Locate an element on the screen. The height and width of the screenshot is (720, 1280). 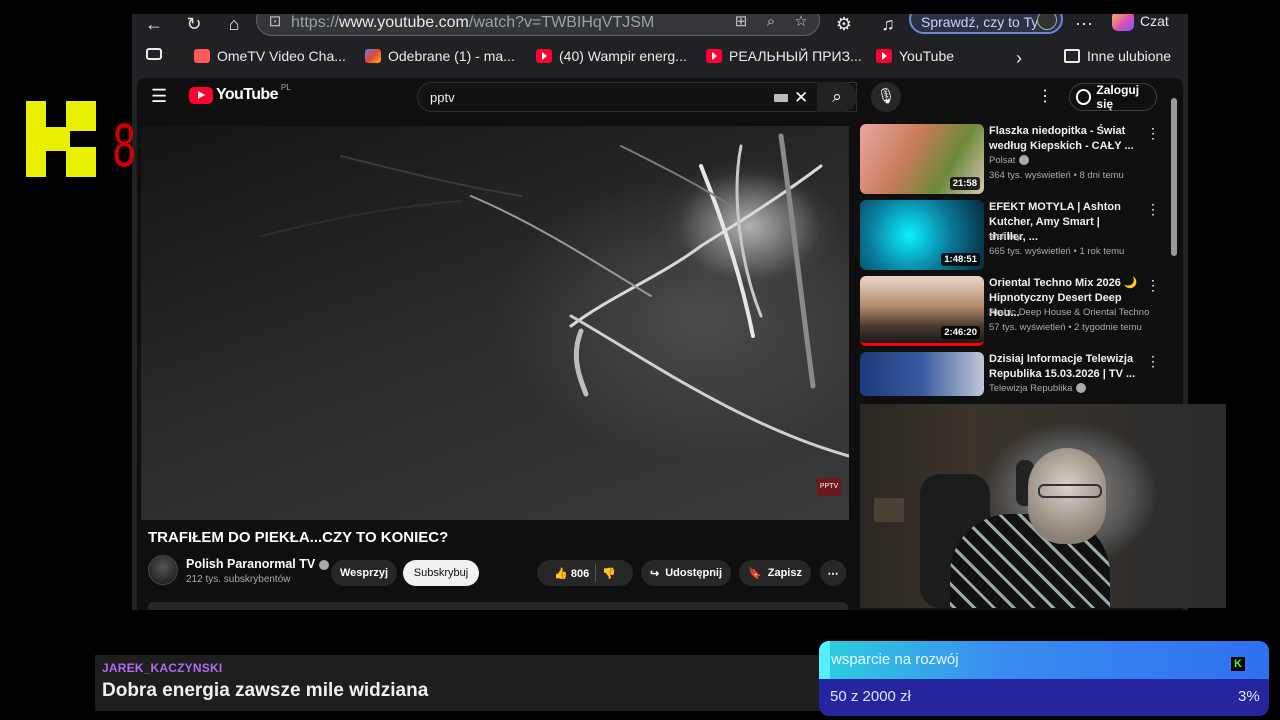
video-thumbnail: 1:48:51 is located at coordinates (922, 235).